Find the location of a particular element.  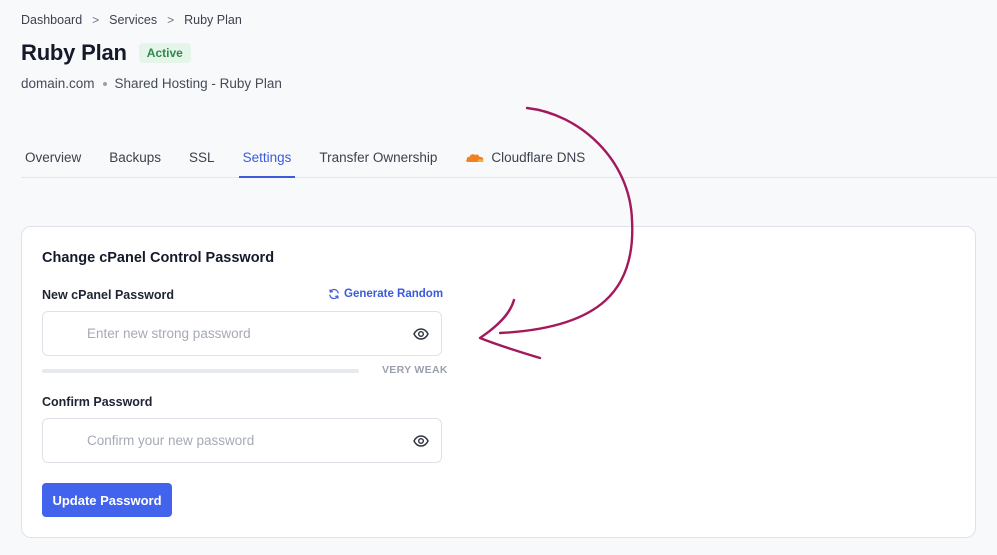

breadcrumb: Dashboard > Services > Ruby Plan is located at coordinates (131, 20).